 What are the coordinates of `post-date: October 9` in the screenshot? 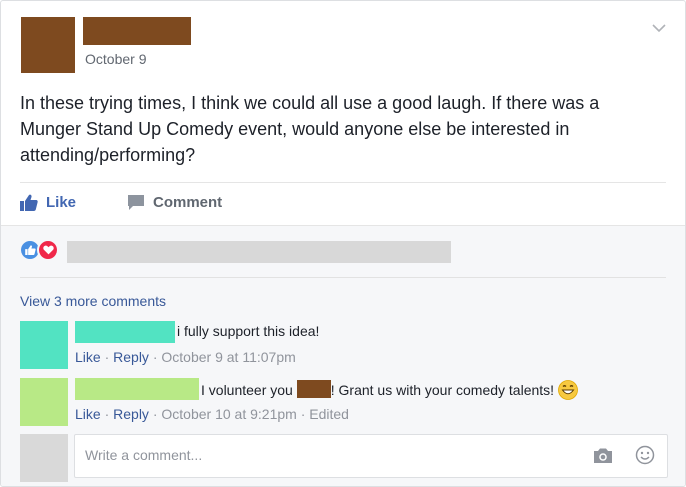 It's located at (115, 59).